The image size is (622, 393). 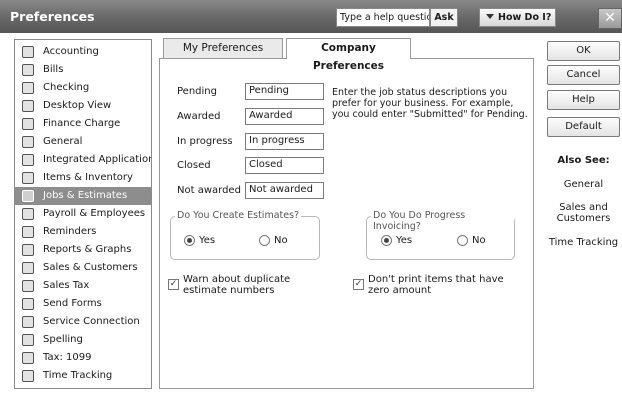 I want to click on warn-duplicate-checkbox: ✓, so click(x=173, y=284).